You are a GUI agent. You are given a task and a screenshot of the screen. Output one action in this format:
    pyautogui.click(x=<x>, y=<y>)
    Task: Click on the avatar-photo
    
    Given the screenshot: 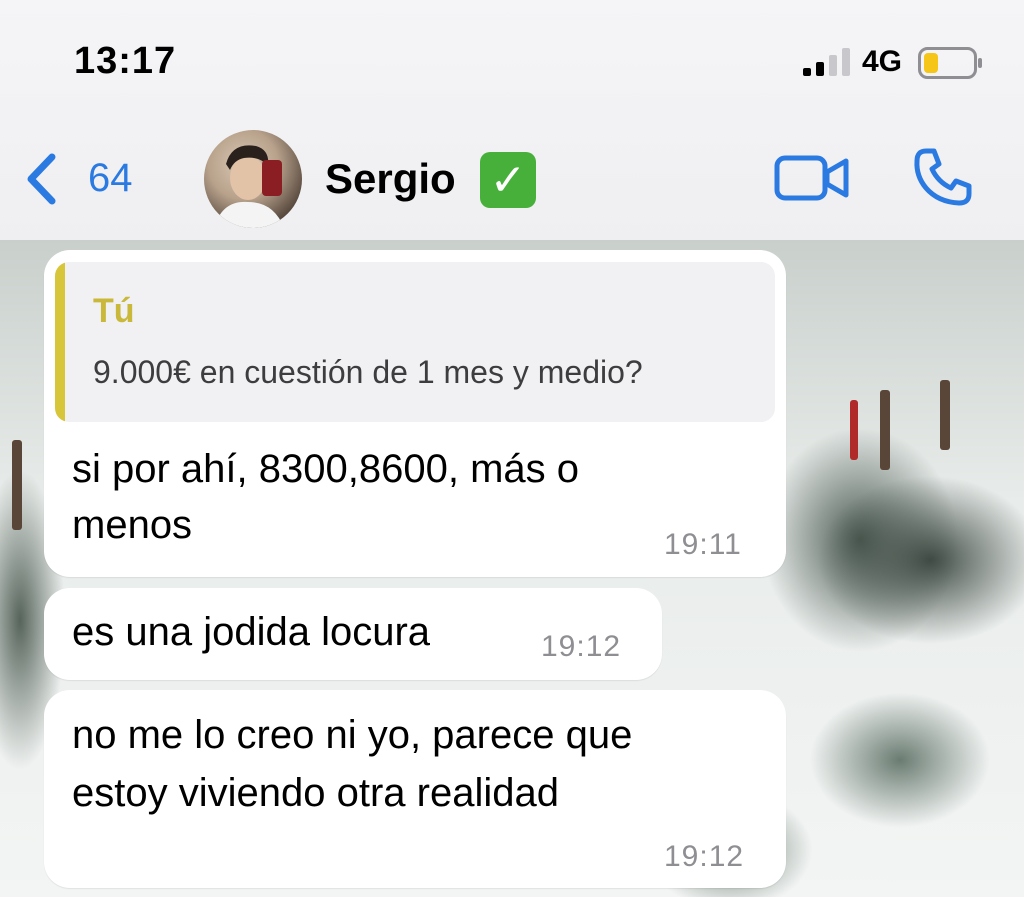 What is the action you would take?
    pyautogui.click(x=249, y=186)
    